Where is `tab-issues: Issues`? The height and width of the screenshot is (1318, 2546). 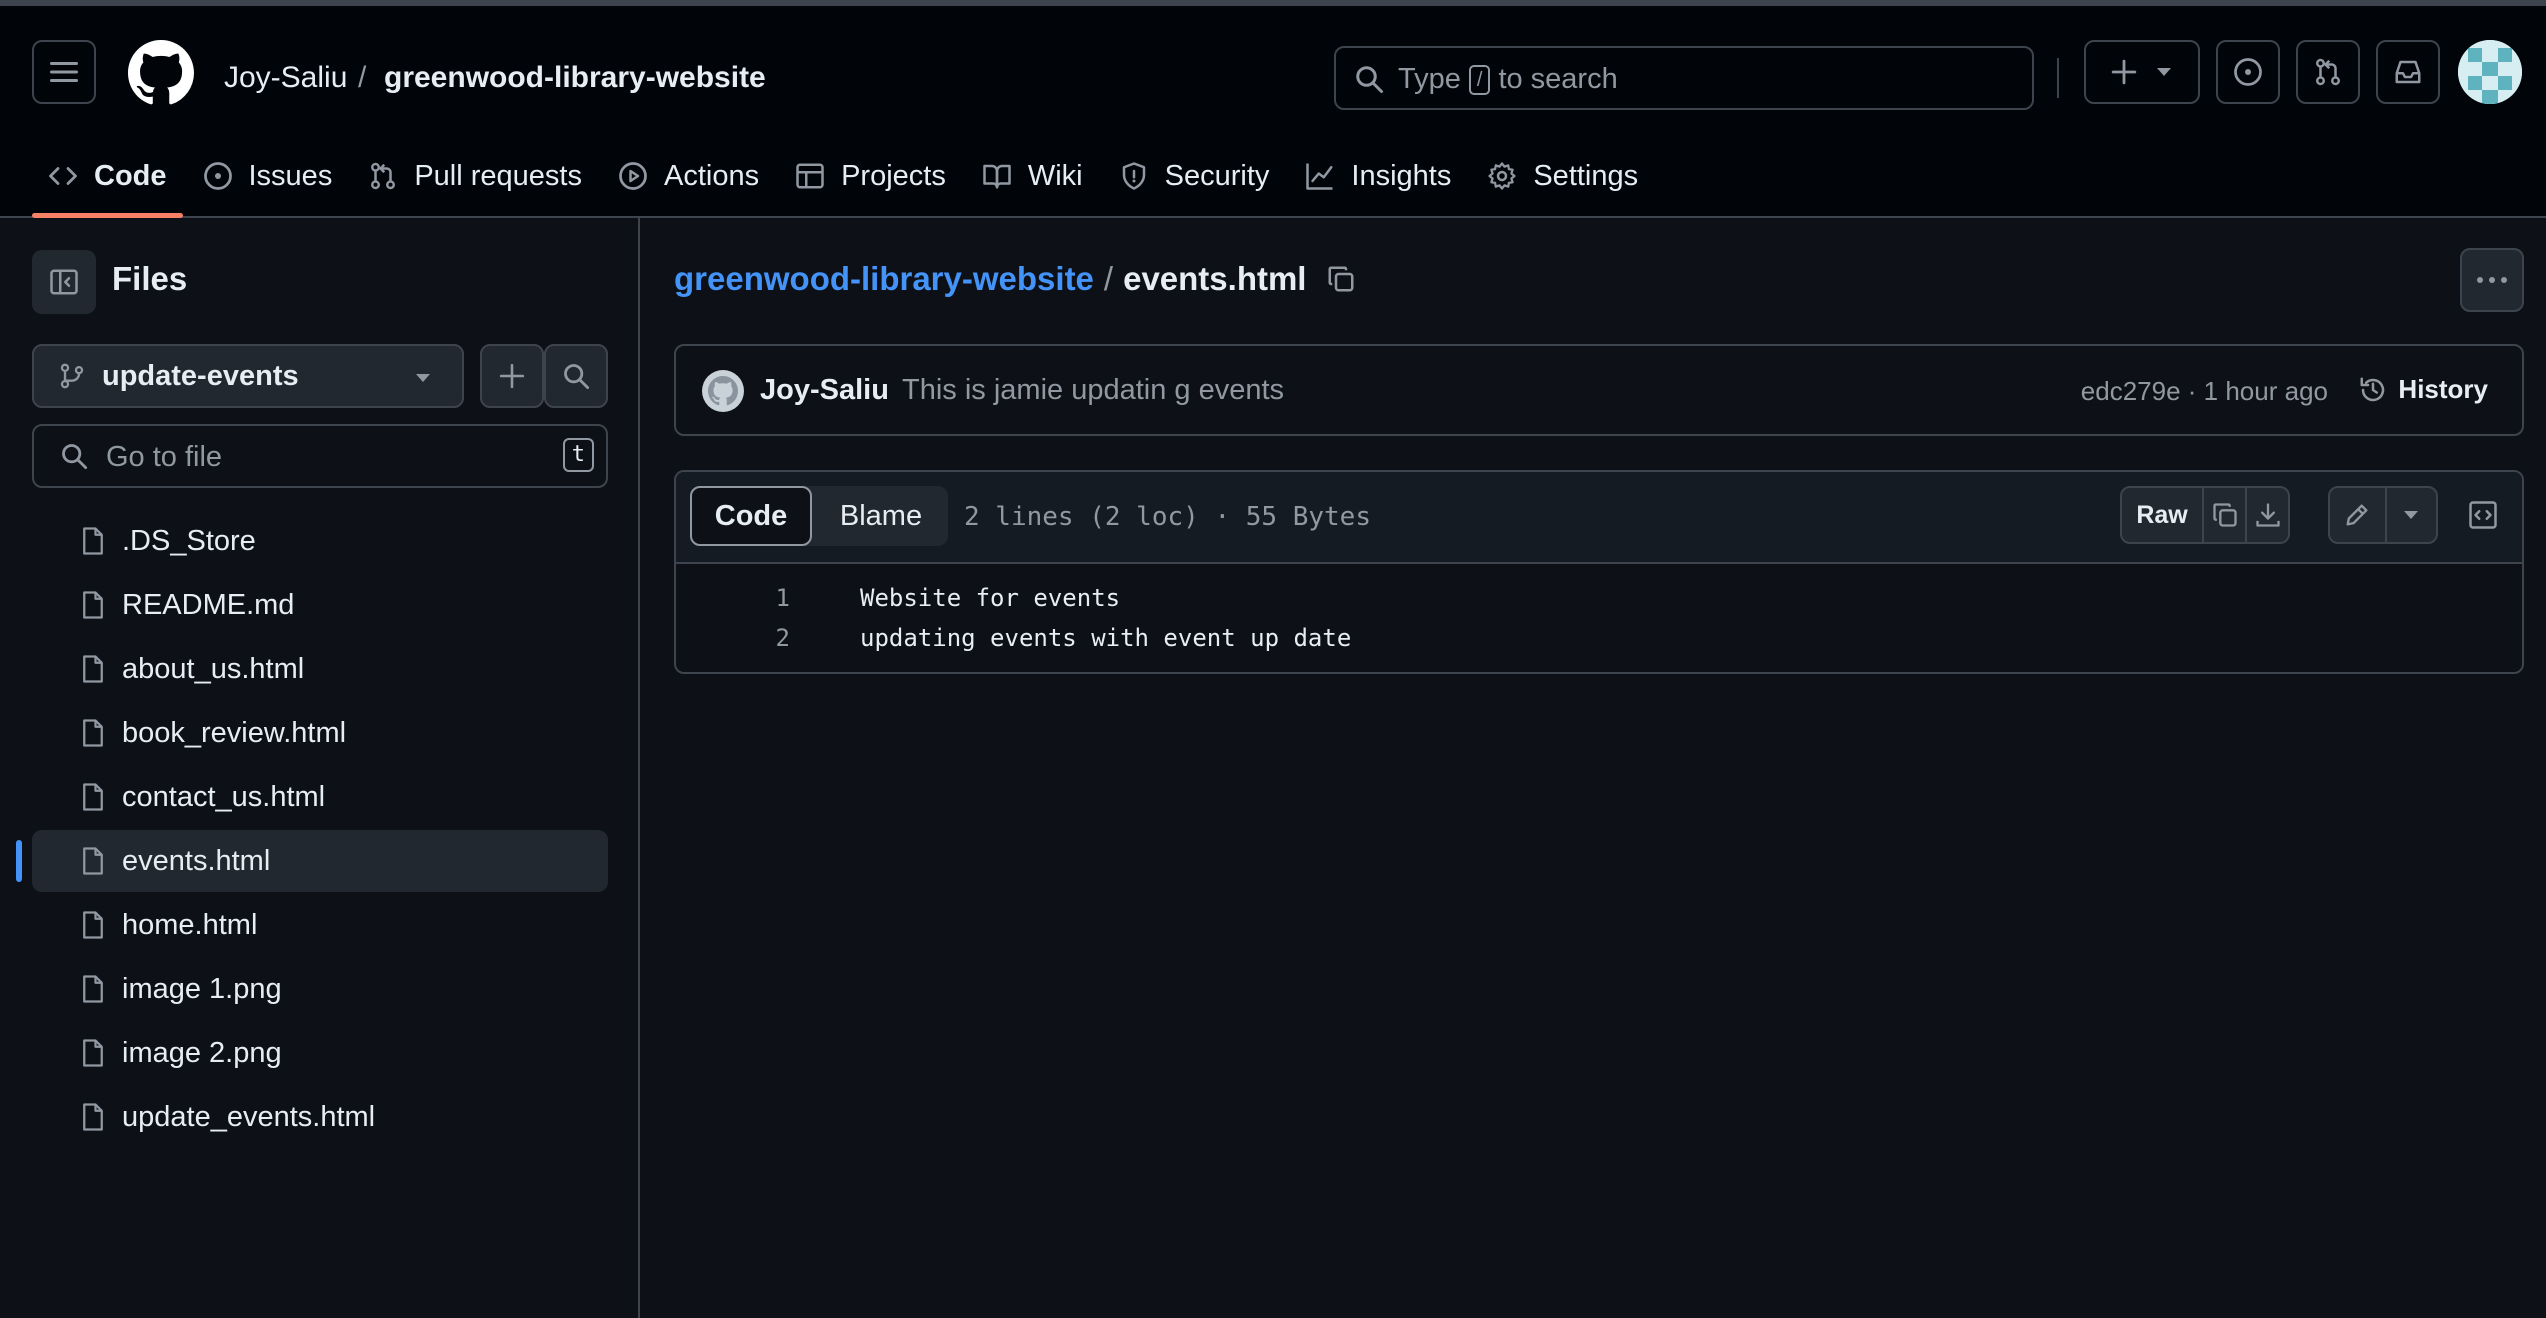
tab-issues: Issues is located at coordinates (268, 176).